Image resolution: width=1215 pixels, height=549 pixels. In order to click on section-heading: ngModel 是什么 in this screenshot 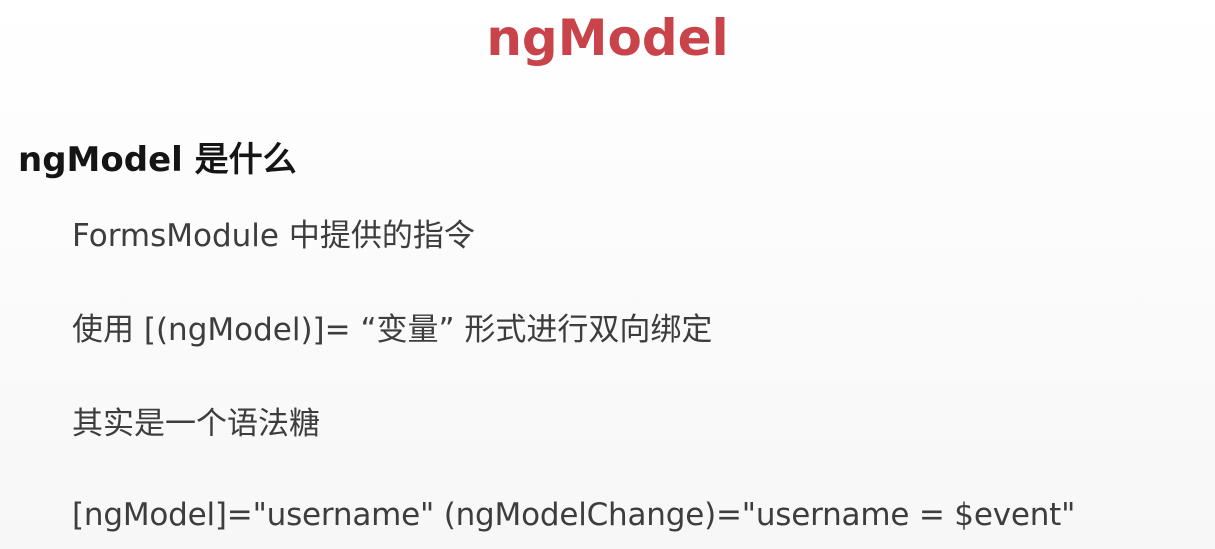, I will do `click(157, 160)`.